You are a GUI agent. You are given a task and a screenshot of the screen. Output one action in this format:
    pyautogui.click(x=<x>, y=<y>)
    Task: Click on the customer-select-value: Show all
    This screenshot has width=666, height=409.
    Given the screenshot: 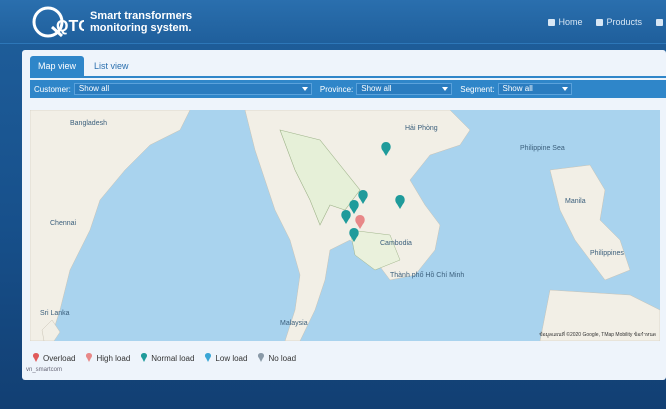 What is the action you would take?
    pyautogui.click(x=94, y=88)
    